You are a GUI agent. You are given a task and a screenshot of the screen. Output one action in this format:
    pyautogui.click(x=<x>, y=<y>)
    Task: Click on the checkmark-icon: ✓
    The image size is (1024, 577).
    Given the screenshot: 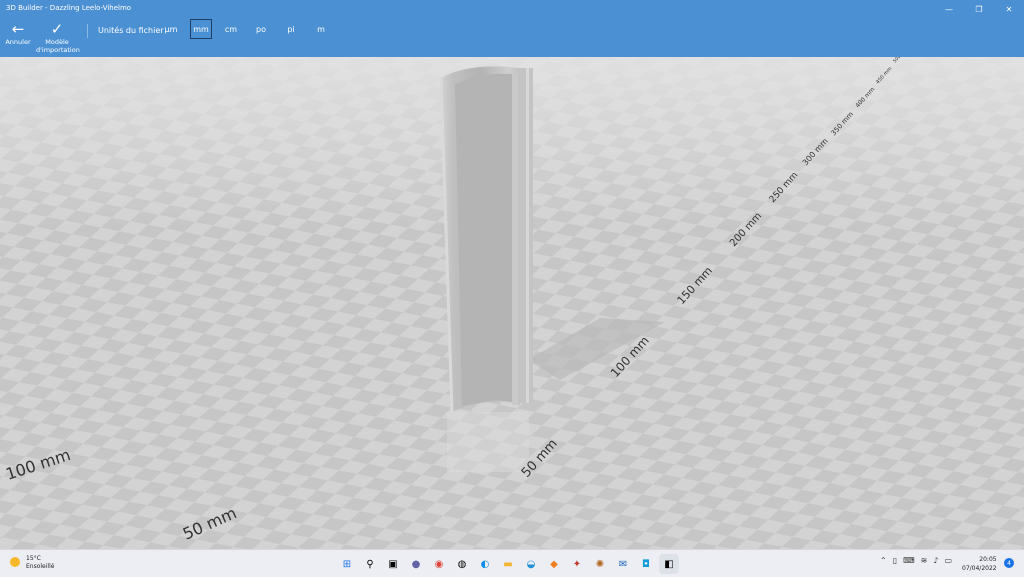 What is the action you would take?
    pyautogui.click(x=57, y=29)
    